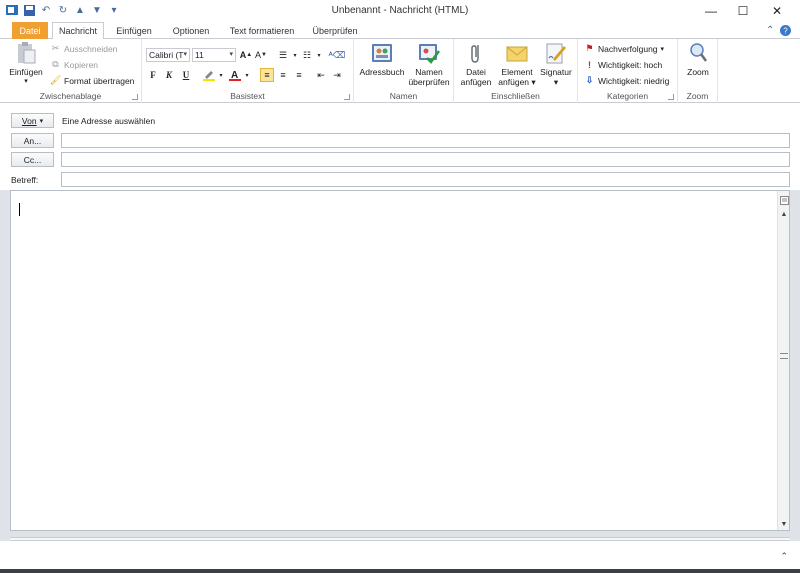 This screenshot has height=573, width=800. Describe the element at coordinates (514, 82) in the screenshot. I see `attach-item-label-2: anfügen` at that location.